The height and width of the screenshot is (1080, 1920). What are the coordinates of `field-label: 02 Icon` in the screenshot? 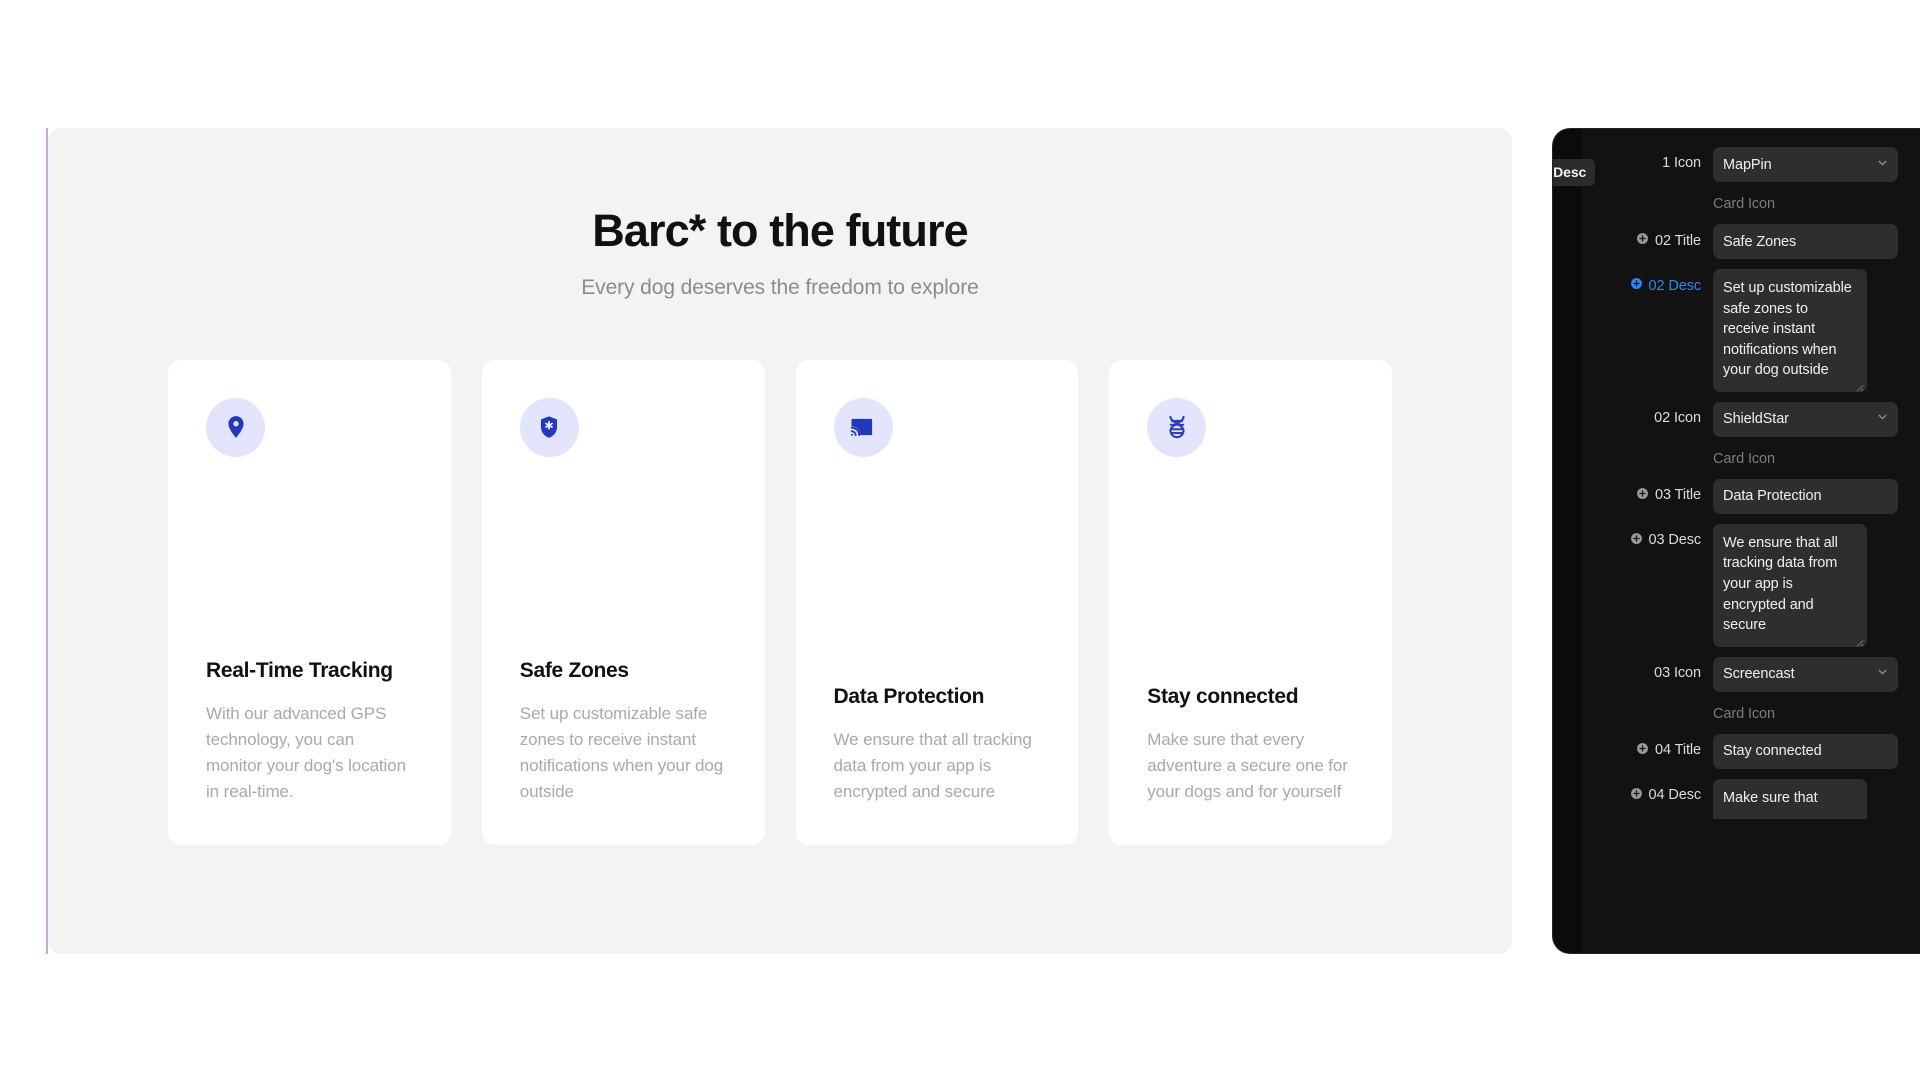 It's located at (1677, 417).